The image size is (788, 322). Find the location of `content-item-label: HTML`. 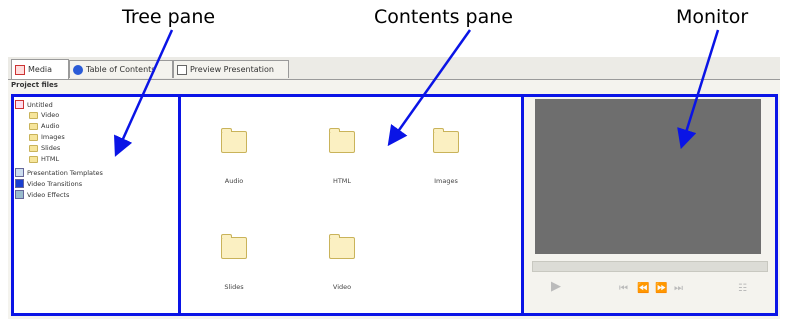

content-item-label: HTML is located at coordinates (342, 181).